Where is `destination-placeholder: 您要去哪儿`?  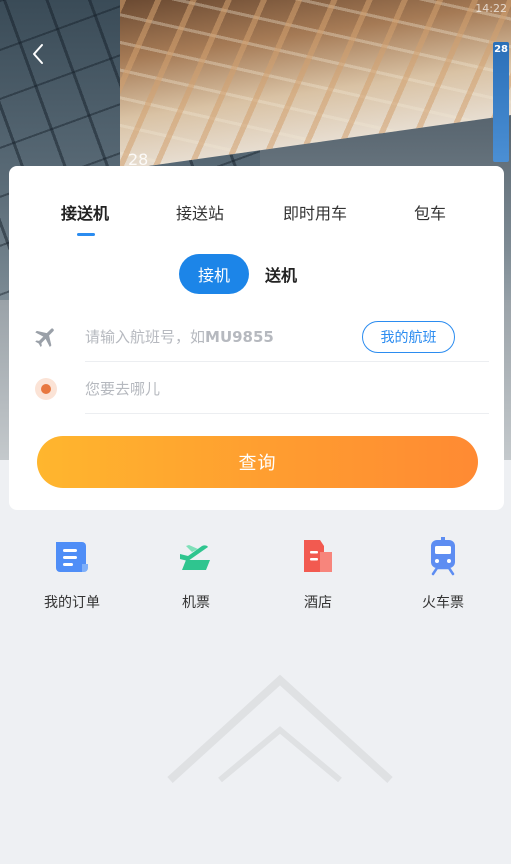
destination-placeholder: 您要去哪儿 is located at coordinates (123, 389).